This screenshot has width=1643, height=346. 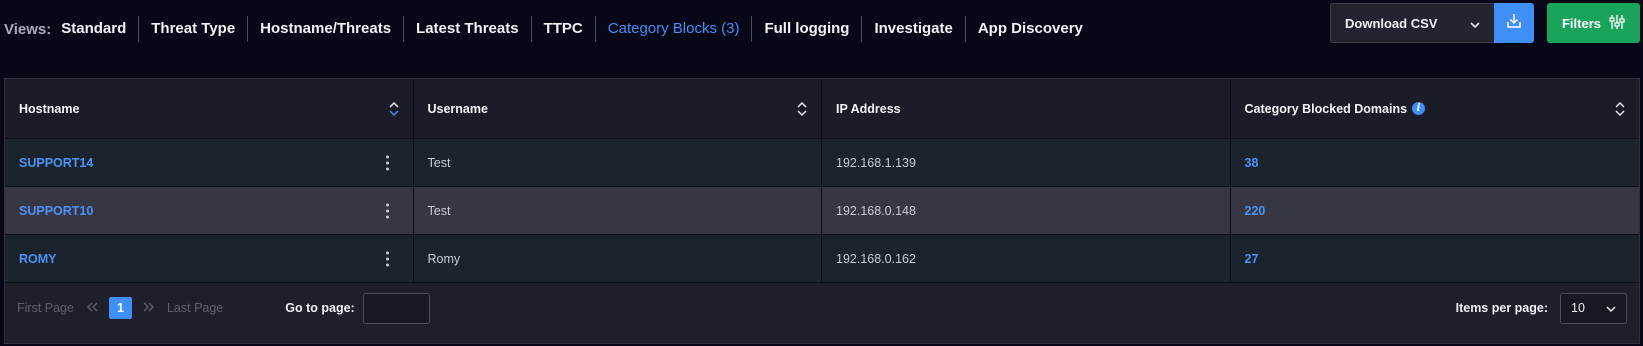 I want to click on tab-hostname-threats: Hostname/Threats, so click(x=325, y=29).